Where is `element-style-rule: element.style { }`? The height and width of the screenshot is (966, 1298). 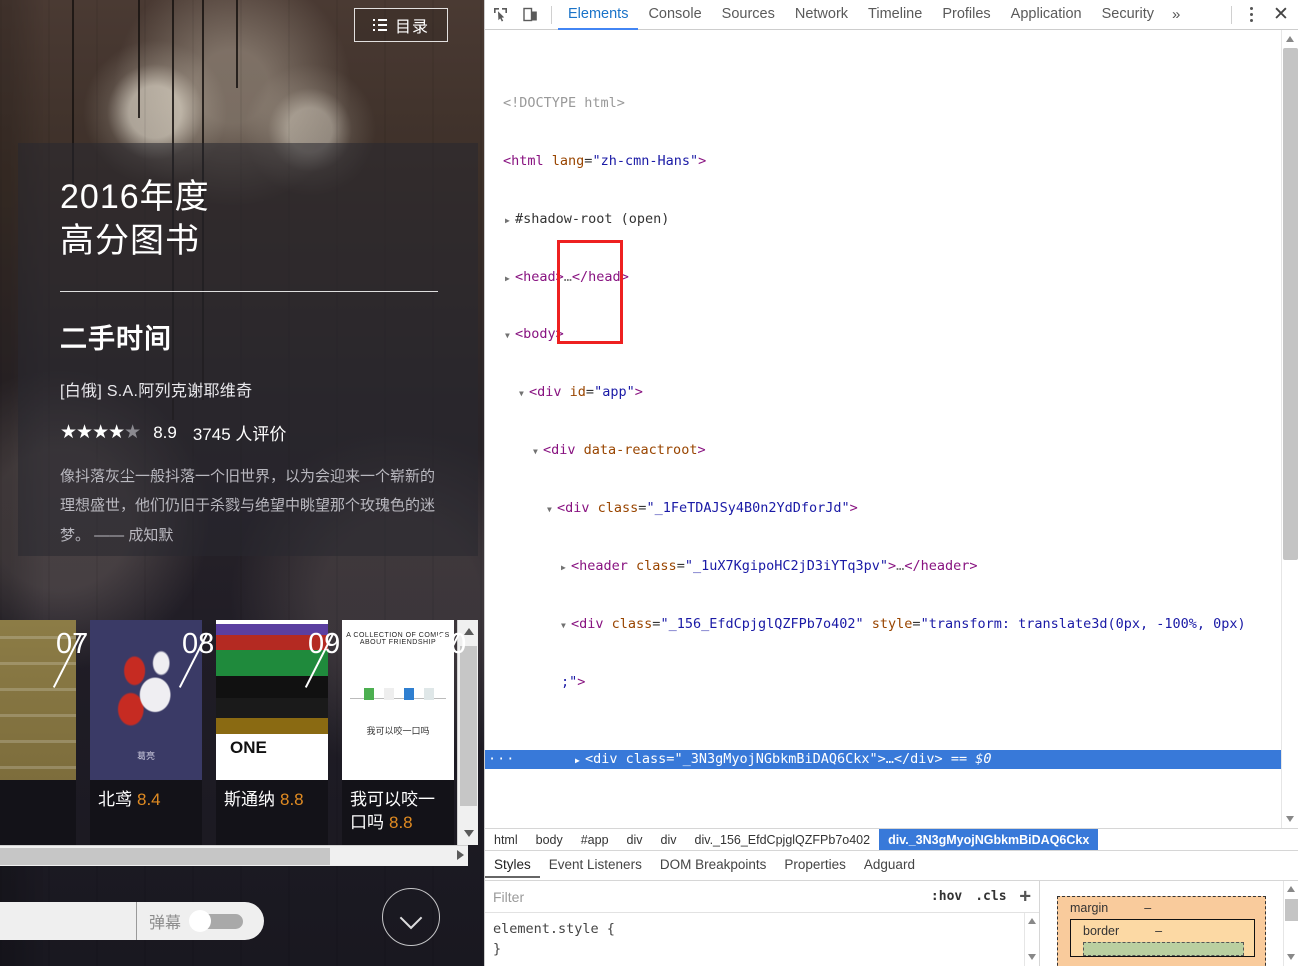
element-style-rule: element.style { } is located at coordinates (762, 936).